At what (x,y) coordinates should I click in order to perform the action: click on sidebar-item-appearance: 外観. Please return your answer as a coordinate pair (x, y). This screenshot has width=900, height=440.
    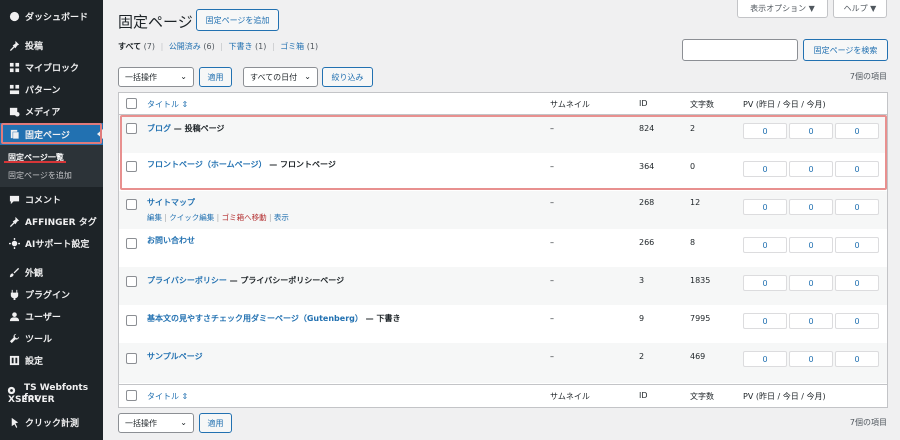
    Looking at the image, I should click on (51, 272).